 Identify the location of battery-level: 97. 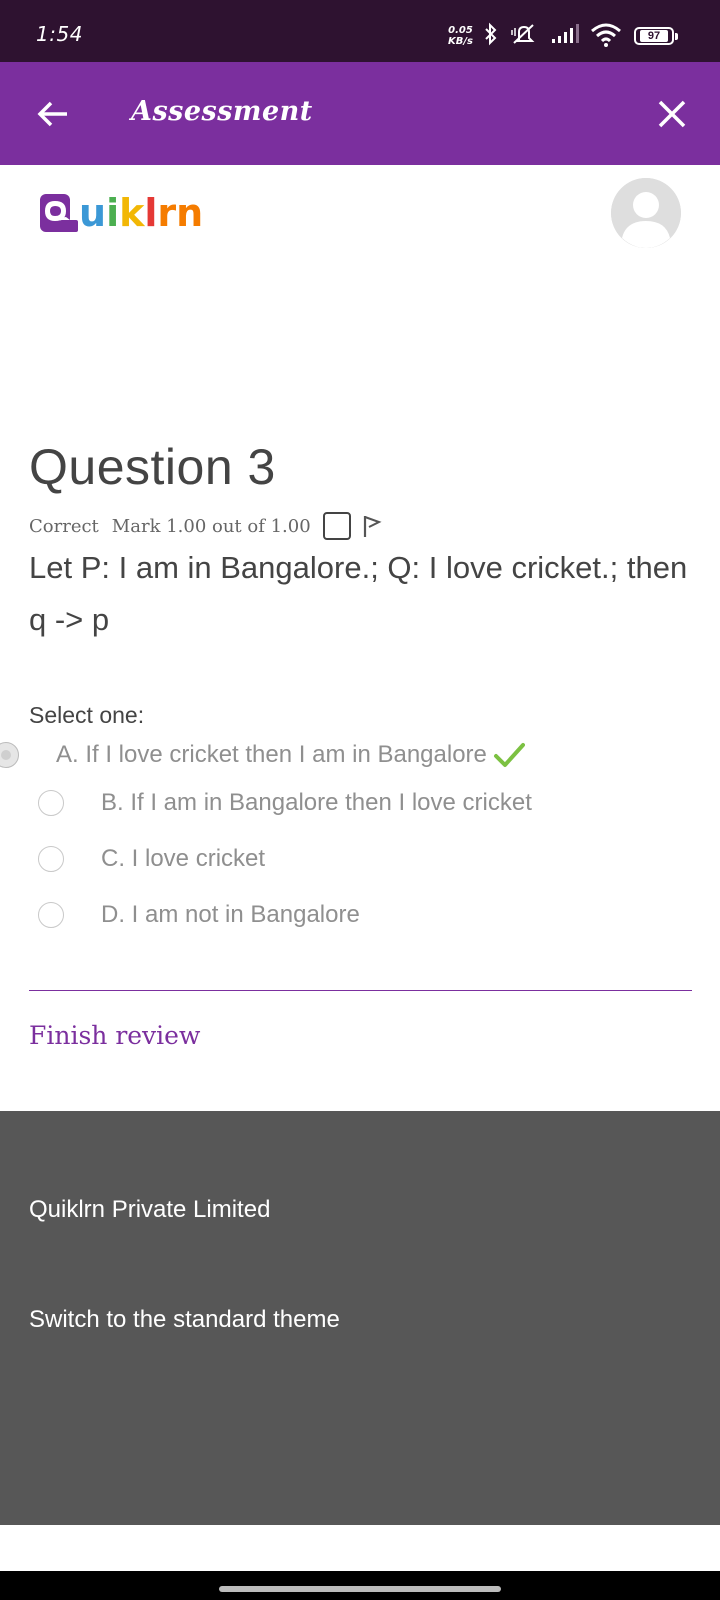
(654, 36).